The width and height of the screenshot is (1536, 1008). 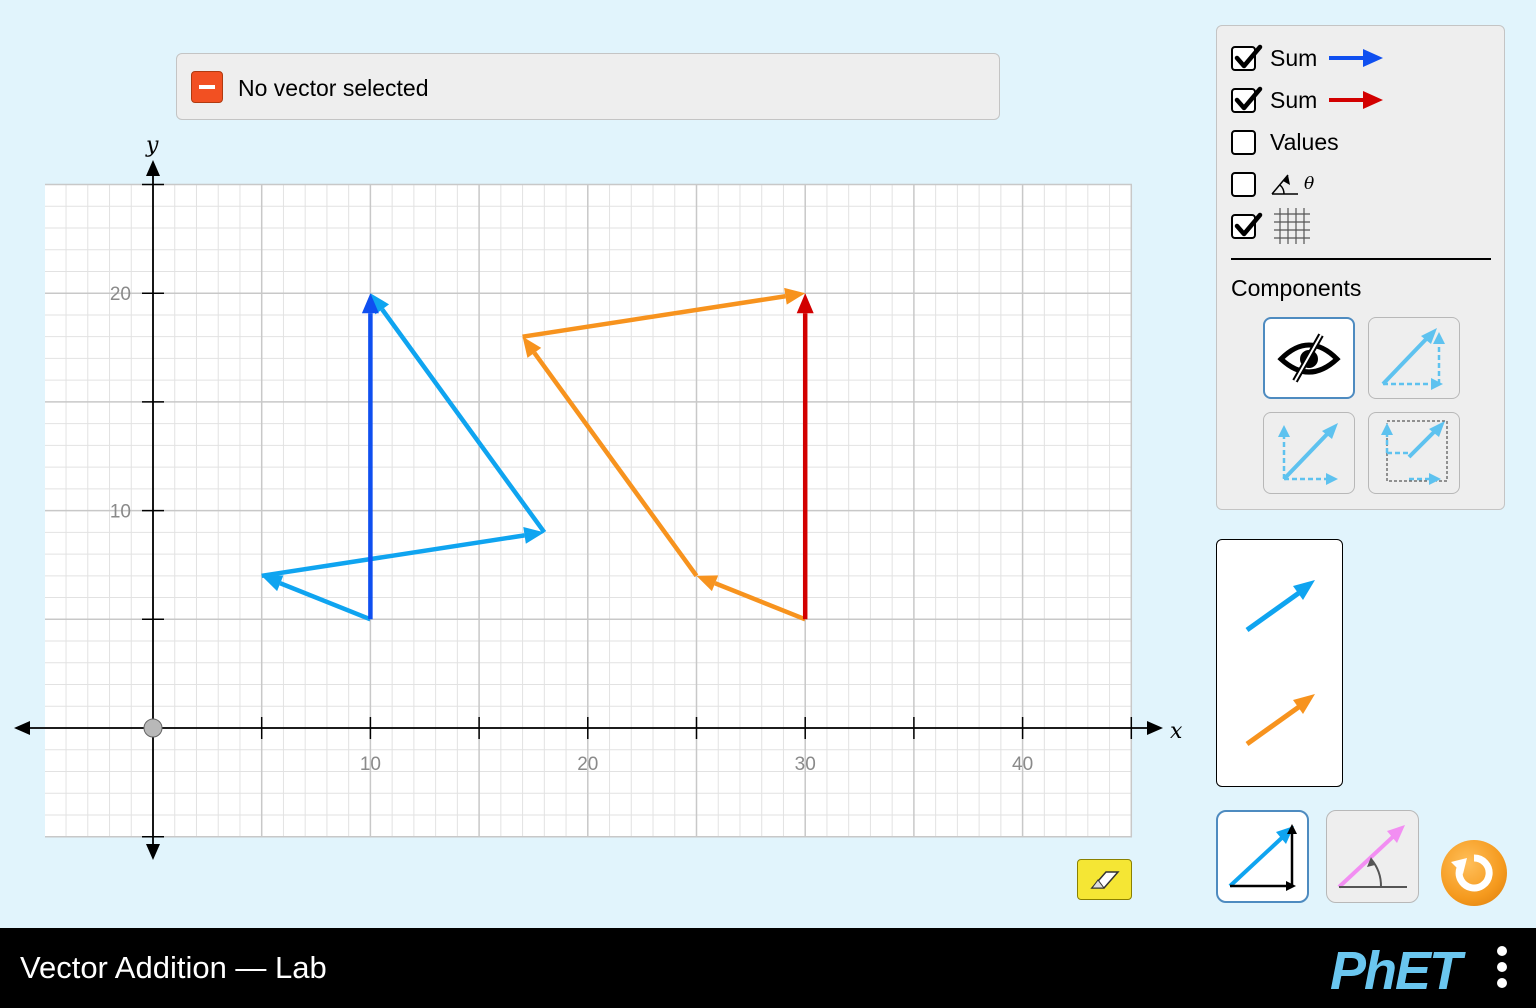 What do you see at coordinates (1296, 288) in the screenshot?
I see `components-label: Components` at bounding box center [1296, 288].